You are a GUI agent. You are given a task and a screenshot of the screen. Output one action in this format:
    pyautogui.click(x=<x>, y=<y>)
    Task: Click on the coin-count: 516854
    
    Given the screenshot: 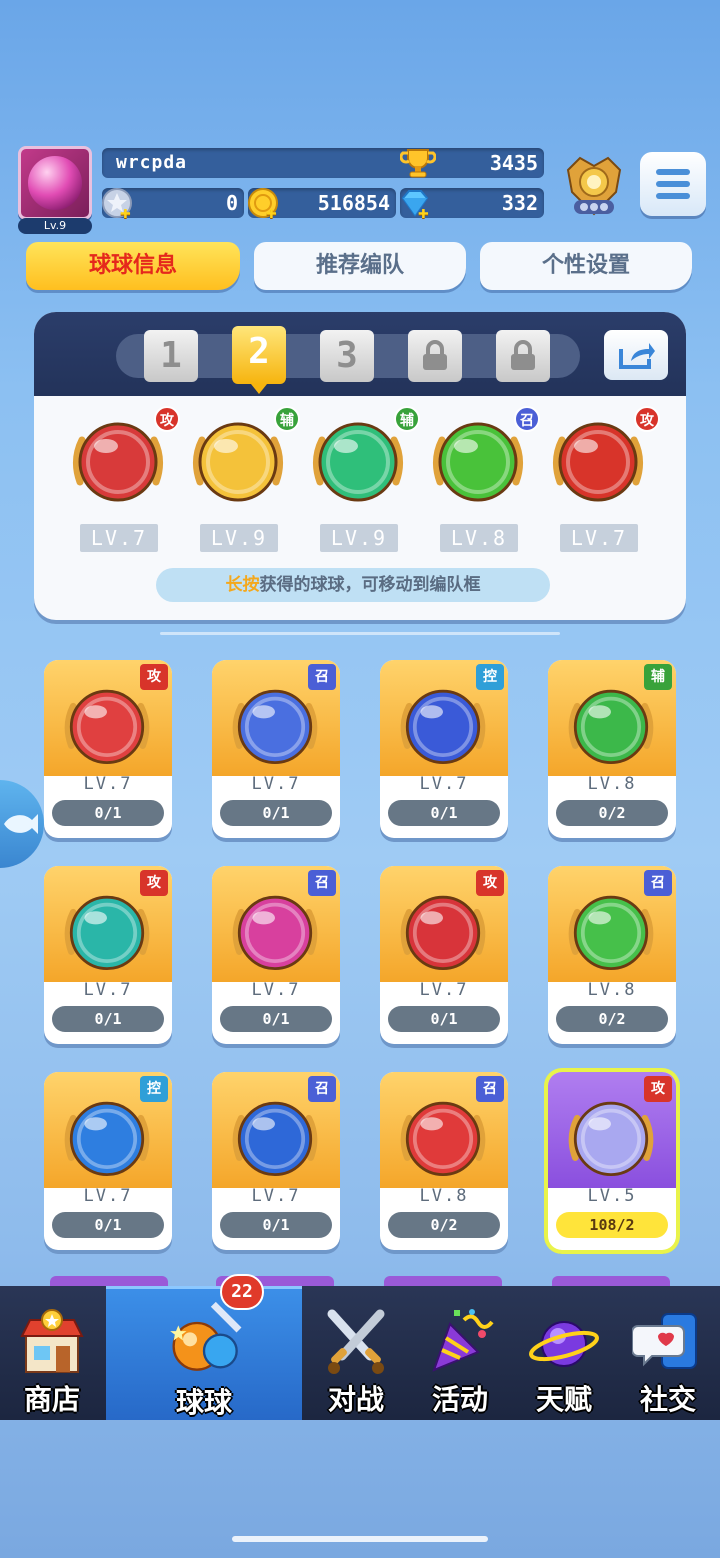 What is the action you would take?
    pyautogui.click(x=353, y=203)
    